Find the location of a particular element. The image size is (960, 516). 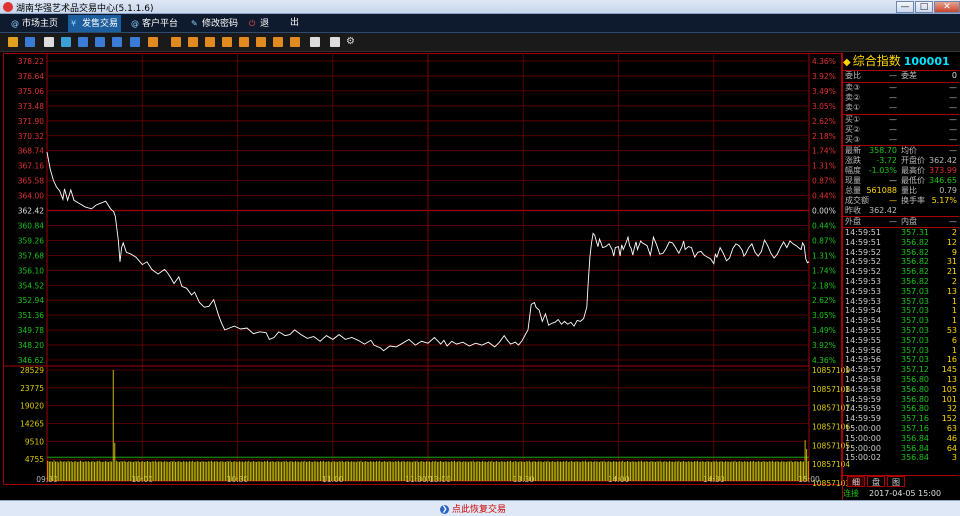

price-tick-label: 373.48 is located at coordinates (31, 106).